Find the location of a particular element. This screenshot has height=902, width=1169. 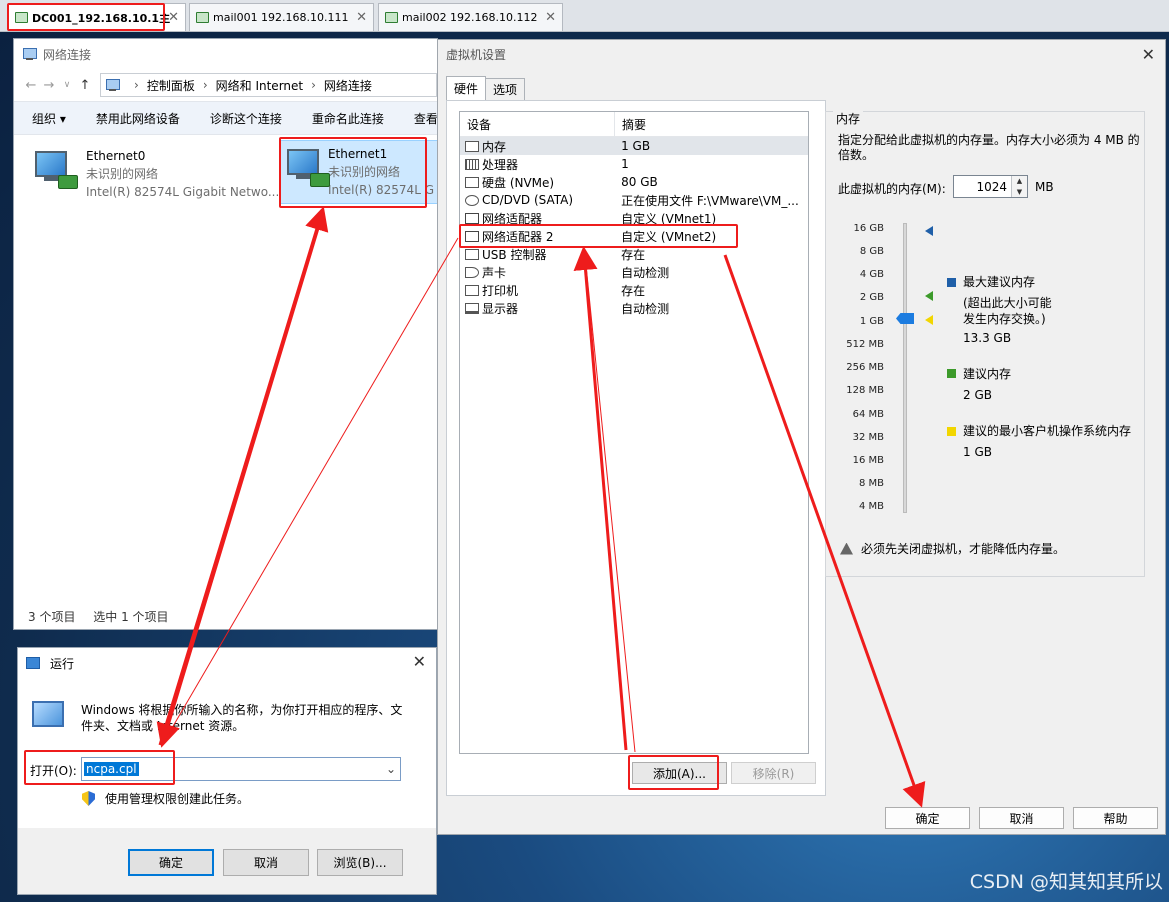

organize-button: 组织 ▾ is located at coordinates (49, 118).